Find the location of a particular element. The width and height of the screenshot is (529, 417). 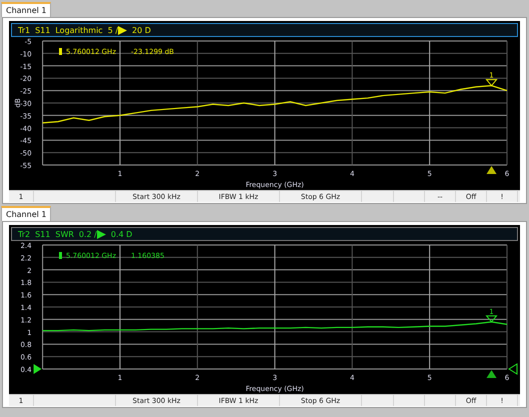

trace-format: Logarithmic is located at coordinates (79, 30).